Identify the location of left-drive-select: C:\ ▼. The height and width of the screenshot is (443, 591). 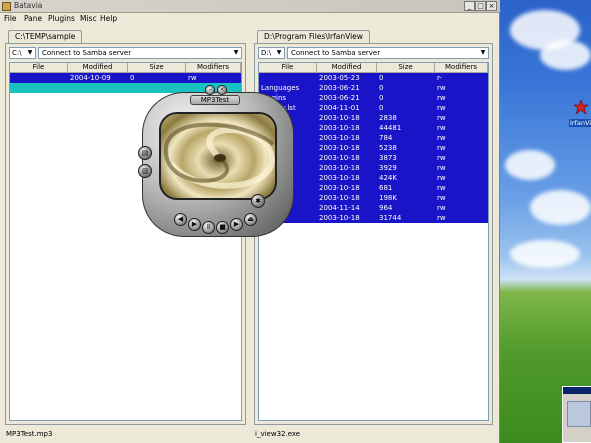
(22, 53).